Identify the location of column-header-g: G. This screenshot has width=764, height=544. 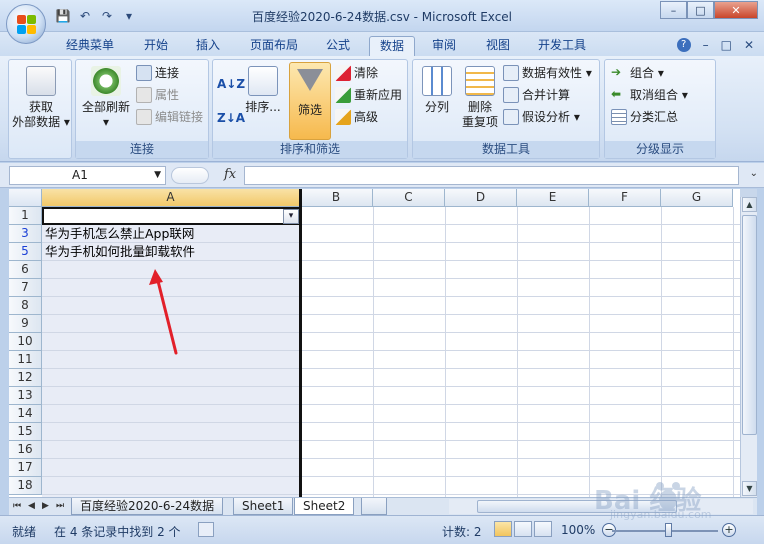
(697, 198).